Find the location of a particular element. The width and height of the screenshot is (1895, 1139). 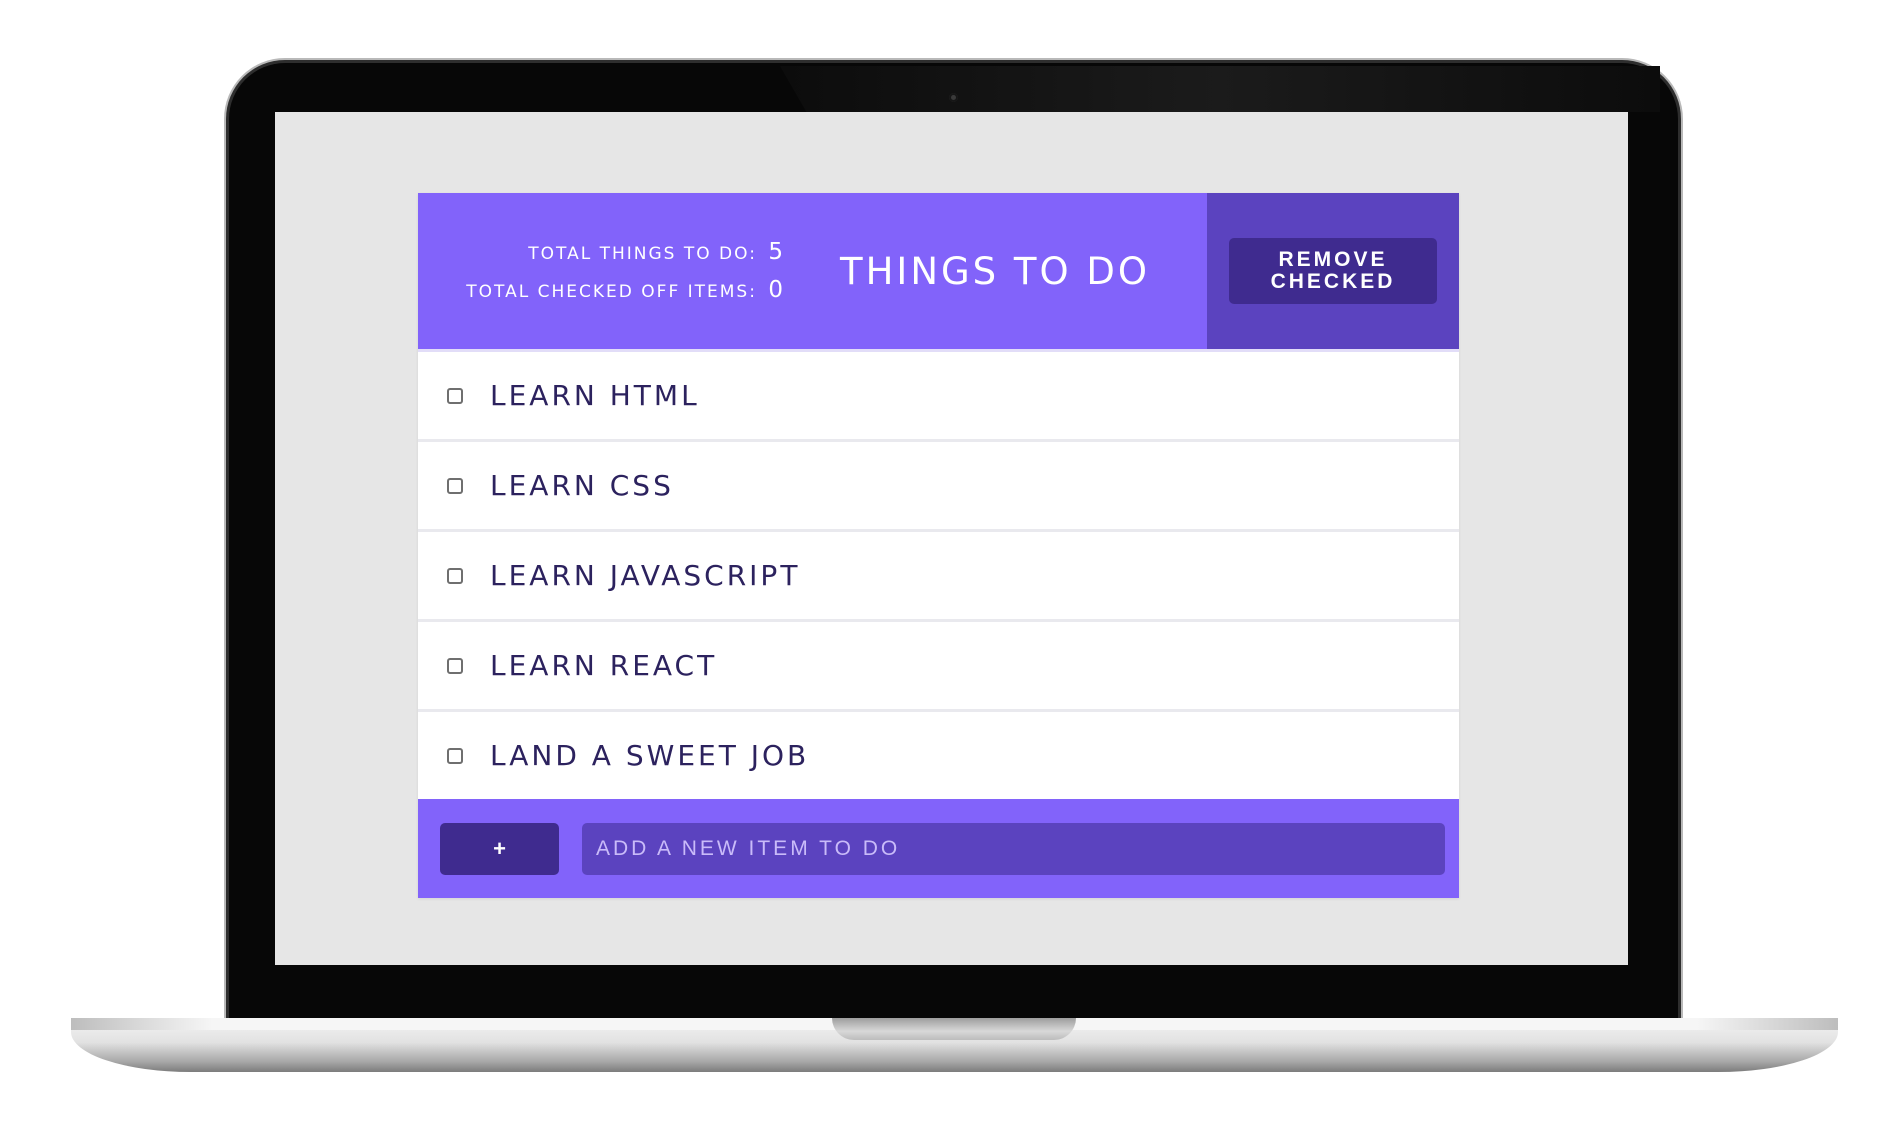

item-label: LEARN REACT is located at coordinates (604, 665).